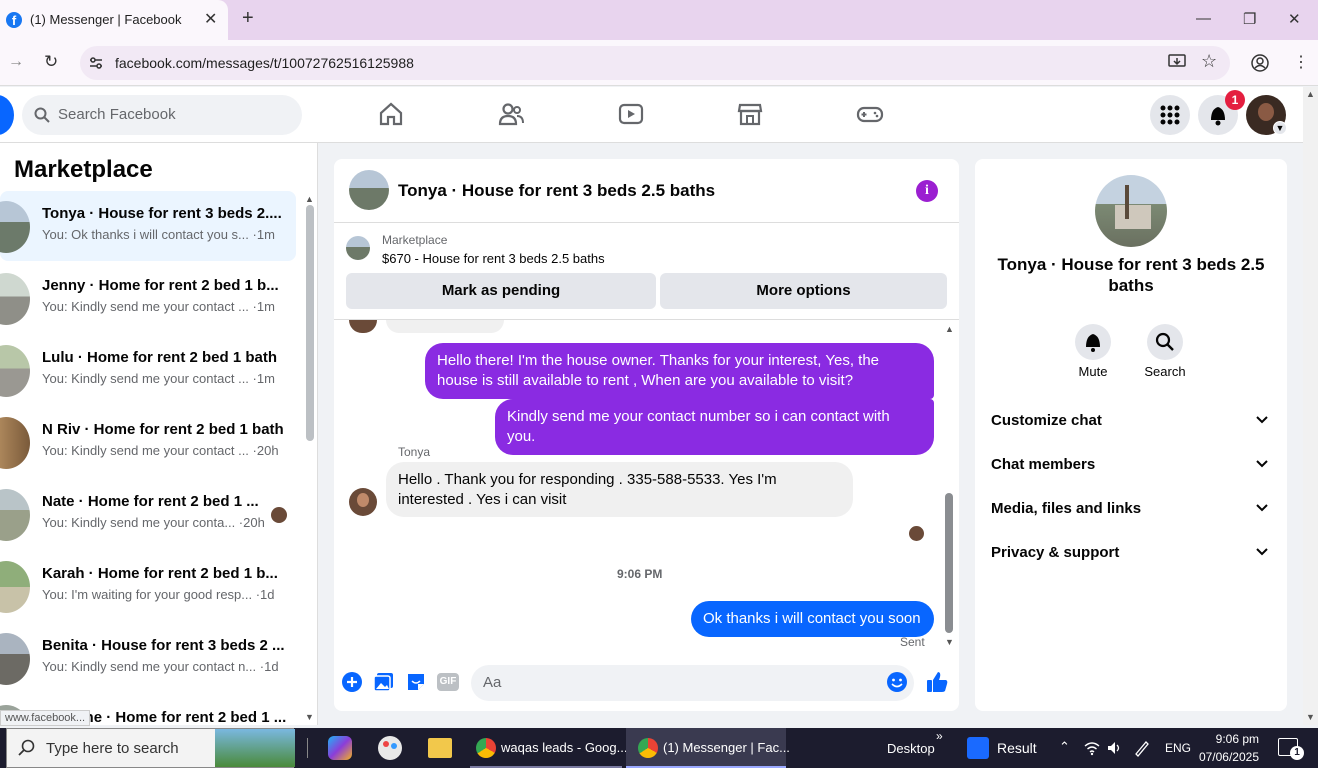 Image resolution: width=1318 pixels, height=768 pixels. What do you see at coordinates (1114, 748) in the screenshot?
I see `volume-icon` at bounding box center [1114, 748].